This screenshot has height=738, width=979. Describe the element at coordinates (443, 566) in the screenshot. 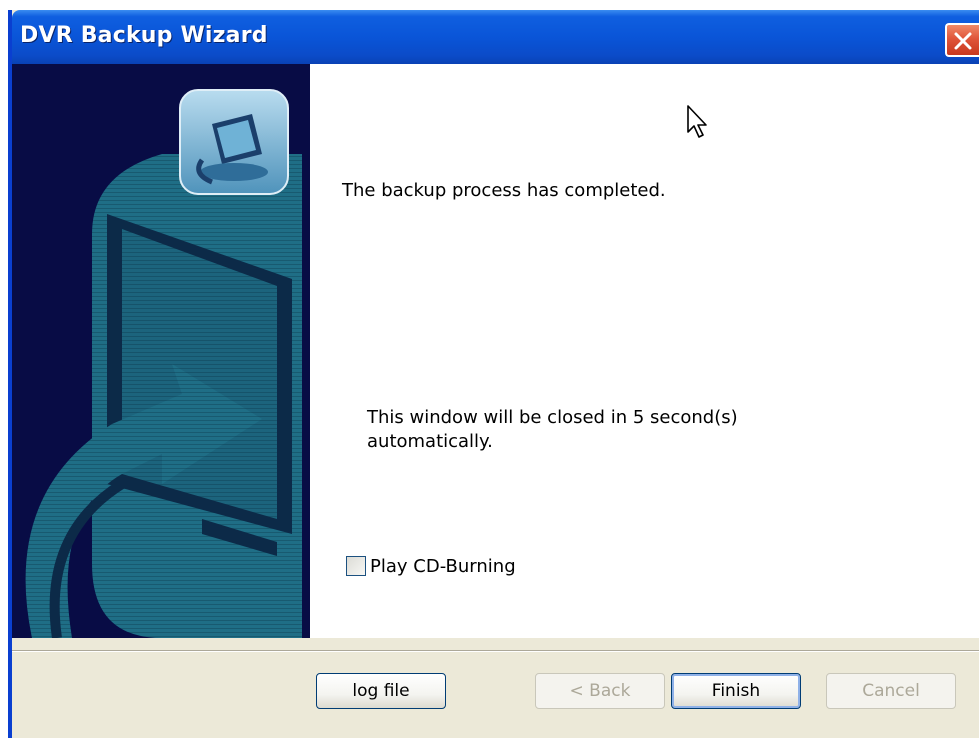

I see `play-cd-burning-label: Play CD-Burning` at that location.